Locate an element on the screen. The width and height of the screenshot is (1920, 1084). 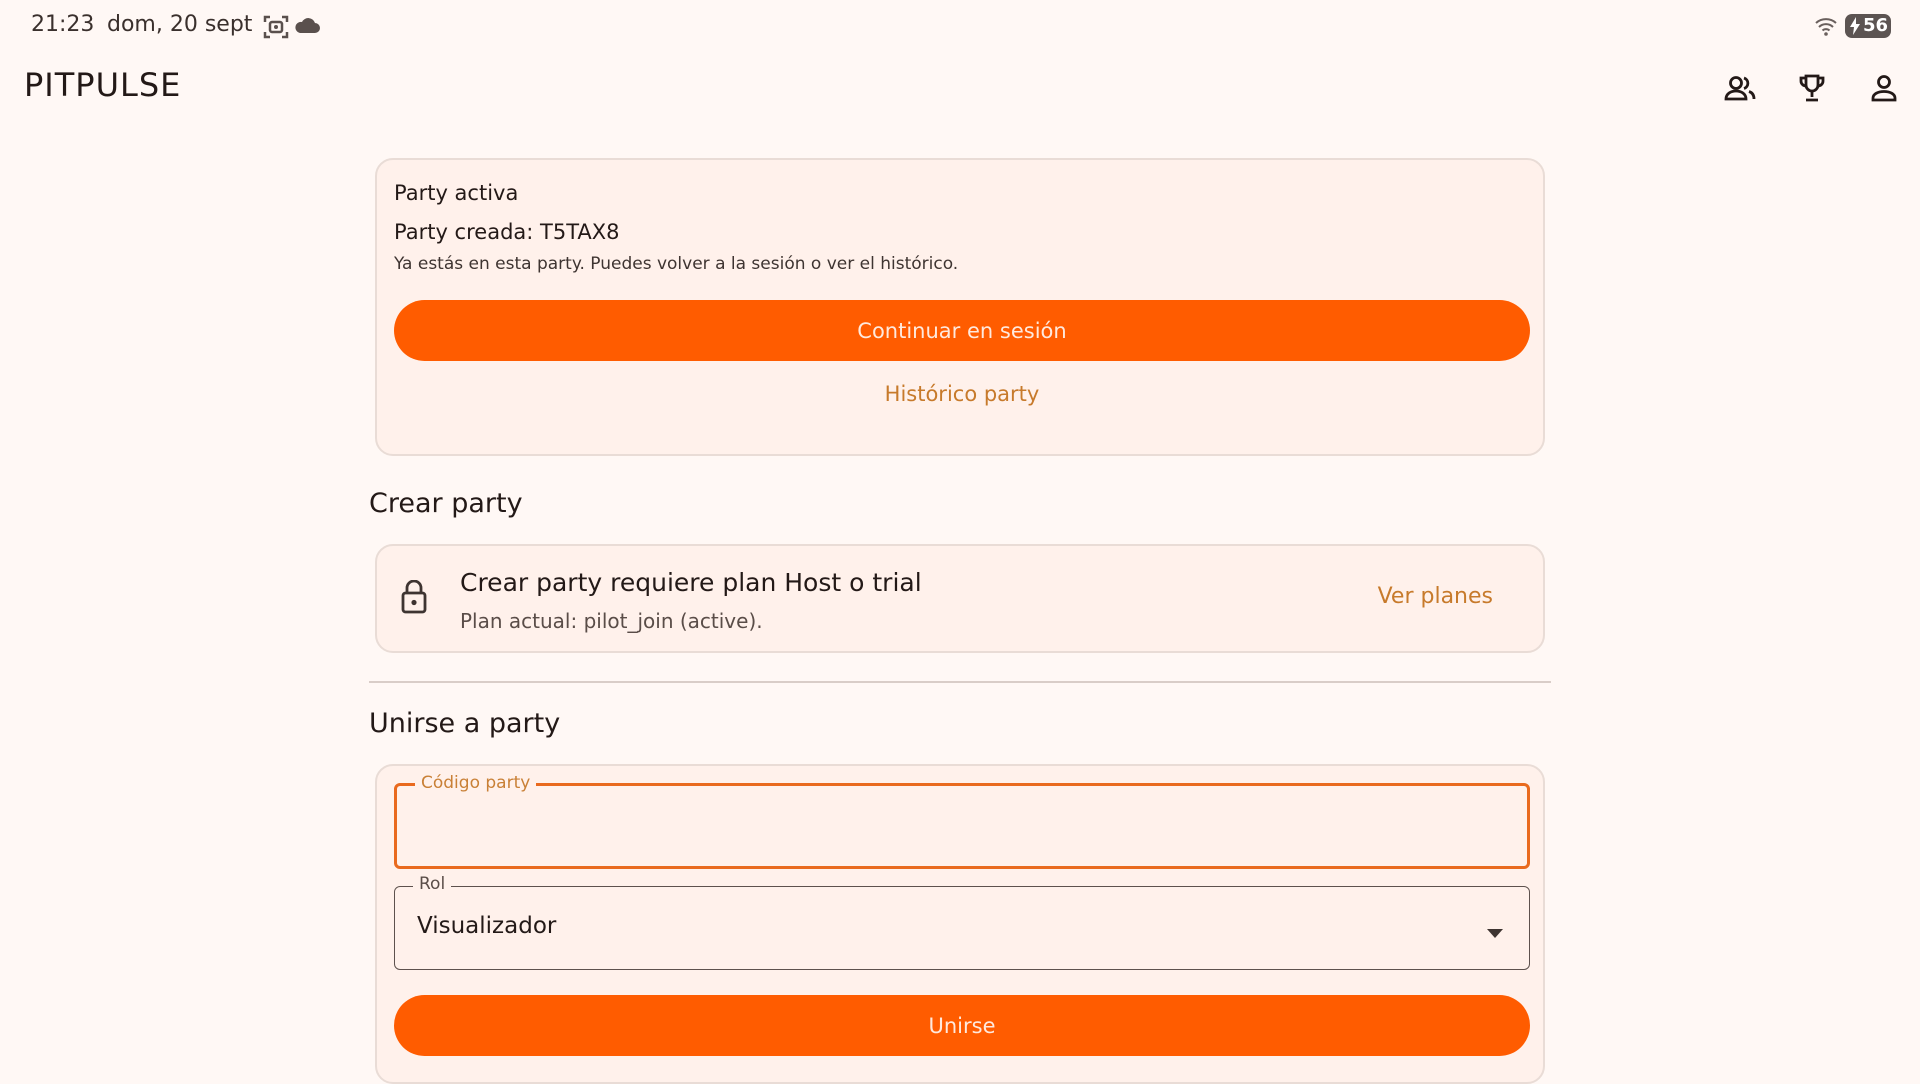
charging-bolt-icon is located at coordinates (1855, 29).